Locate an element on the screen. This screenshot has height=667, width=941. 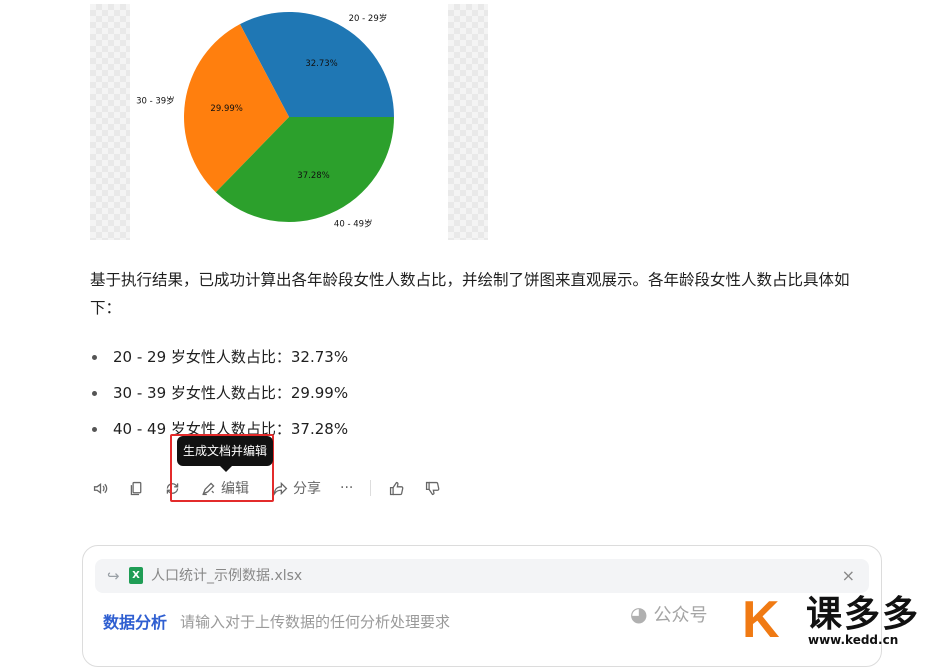
read-aloud-button is located at coordinates (100, 488).